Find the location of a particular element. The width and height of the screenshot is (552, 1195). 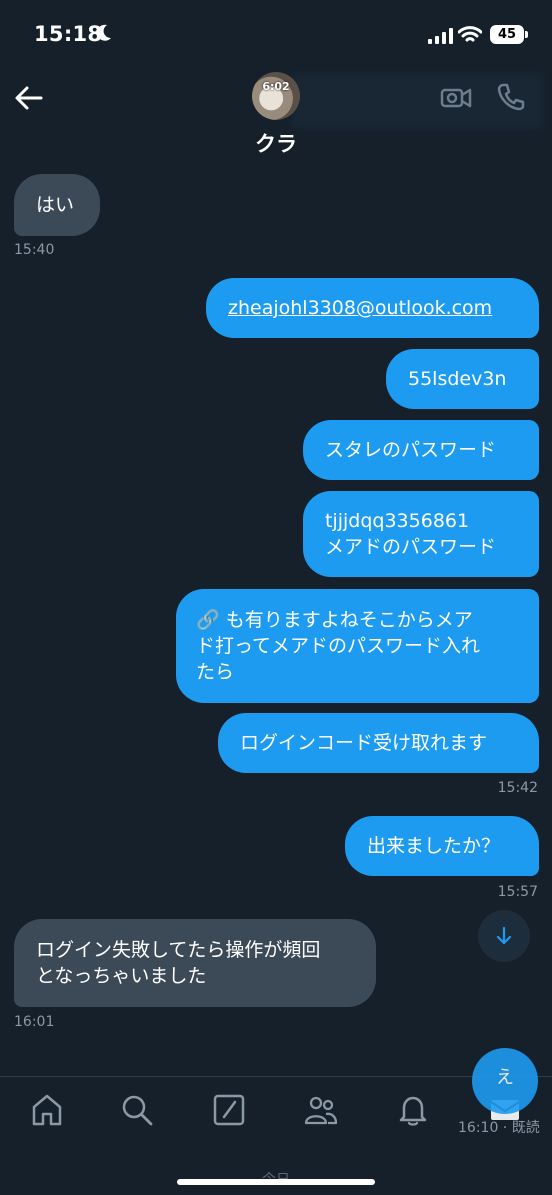

video-camera-icon is located at coordinates (456, 98).